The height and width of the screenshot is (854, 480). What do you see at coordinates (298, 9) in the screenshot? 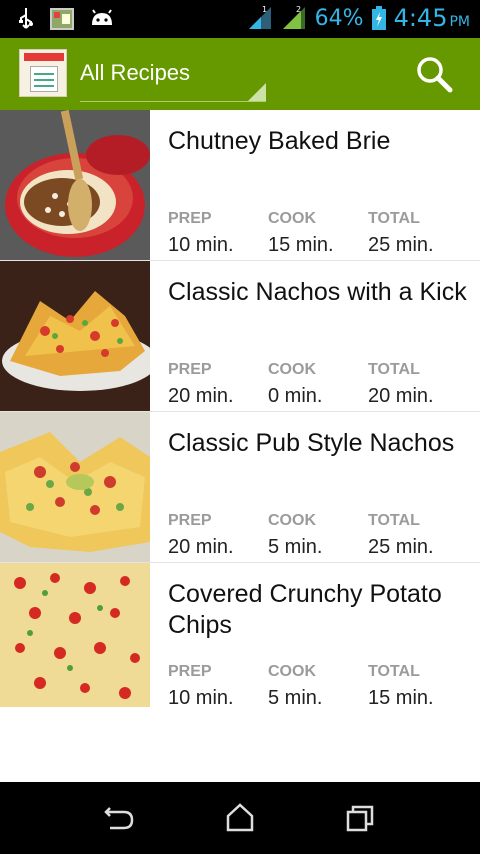
I see `svg-text: 2` at bounding box center [298, 9].